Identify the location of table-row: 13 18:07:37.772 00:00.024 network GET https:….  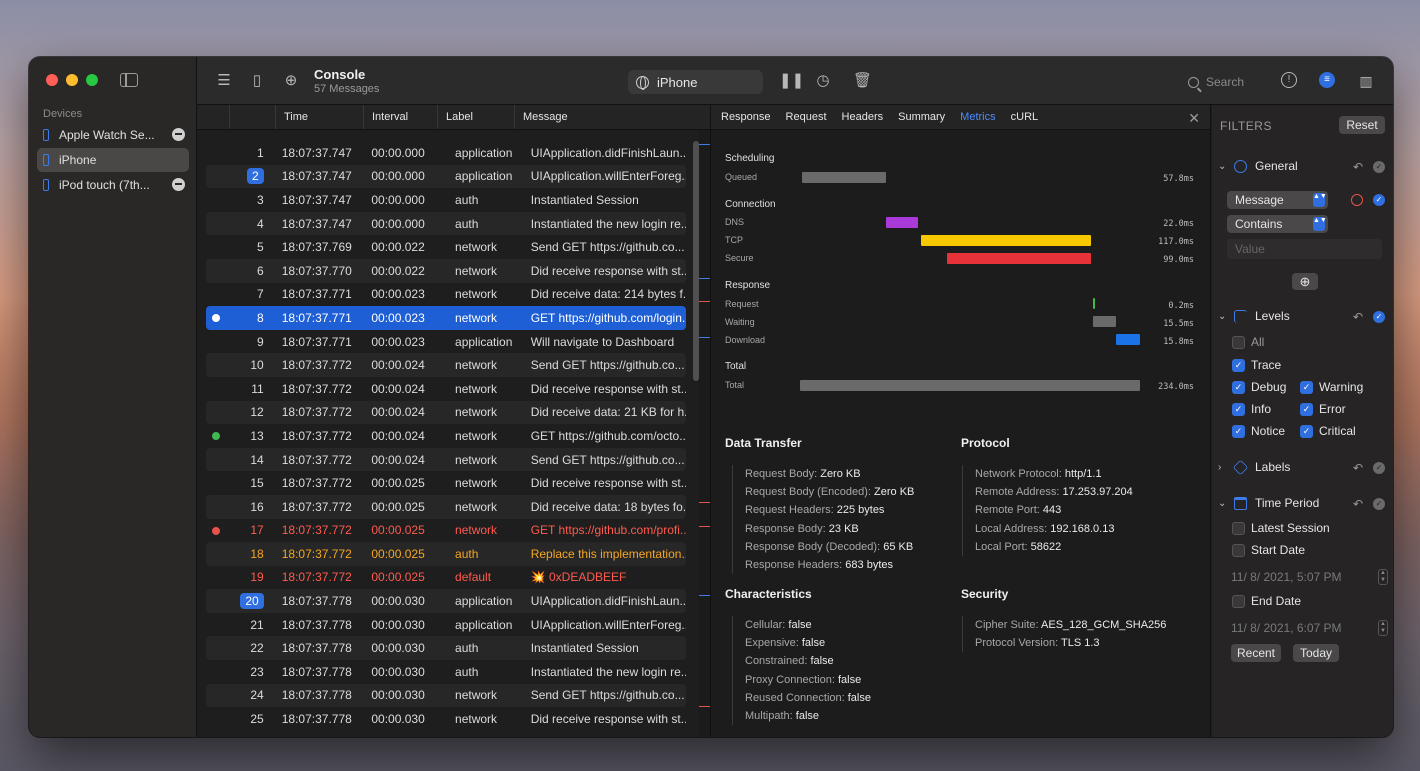
(446, 436).